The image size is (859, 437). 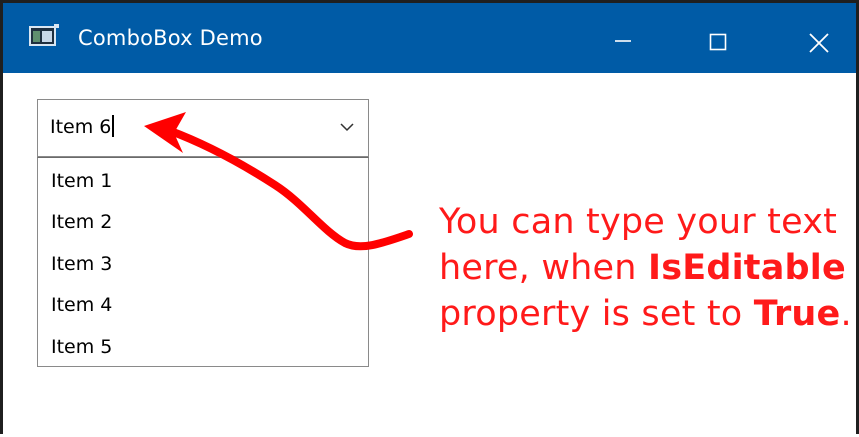 I want to click on iseditable-emphasis: IsEditable, so click(x=746, y=268).